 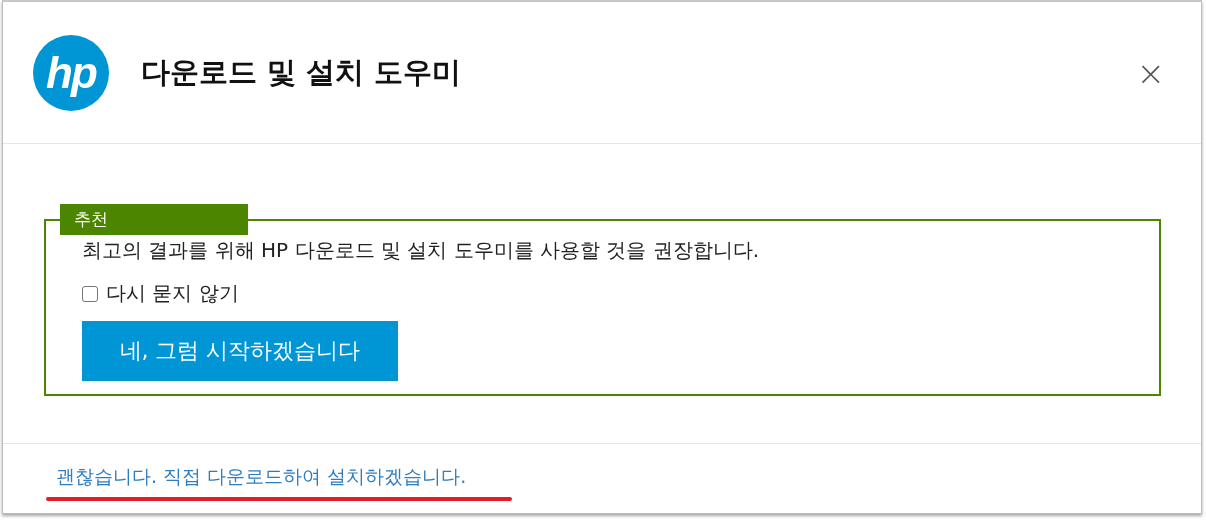 What do you see at coordinates (1150, 72) in the screenshot?
I see `close-button: ×` at bounding box center [1150, 72].